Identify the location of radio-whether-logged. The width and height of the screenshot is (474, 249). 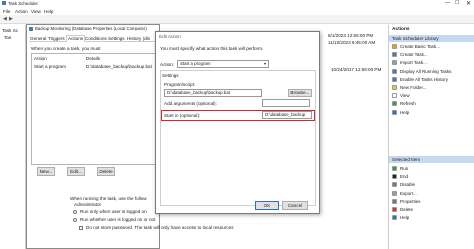
(75, 220).